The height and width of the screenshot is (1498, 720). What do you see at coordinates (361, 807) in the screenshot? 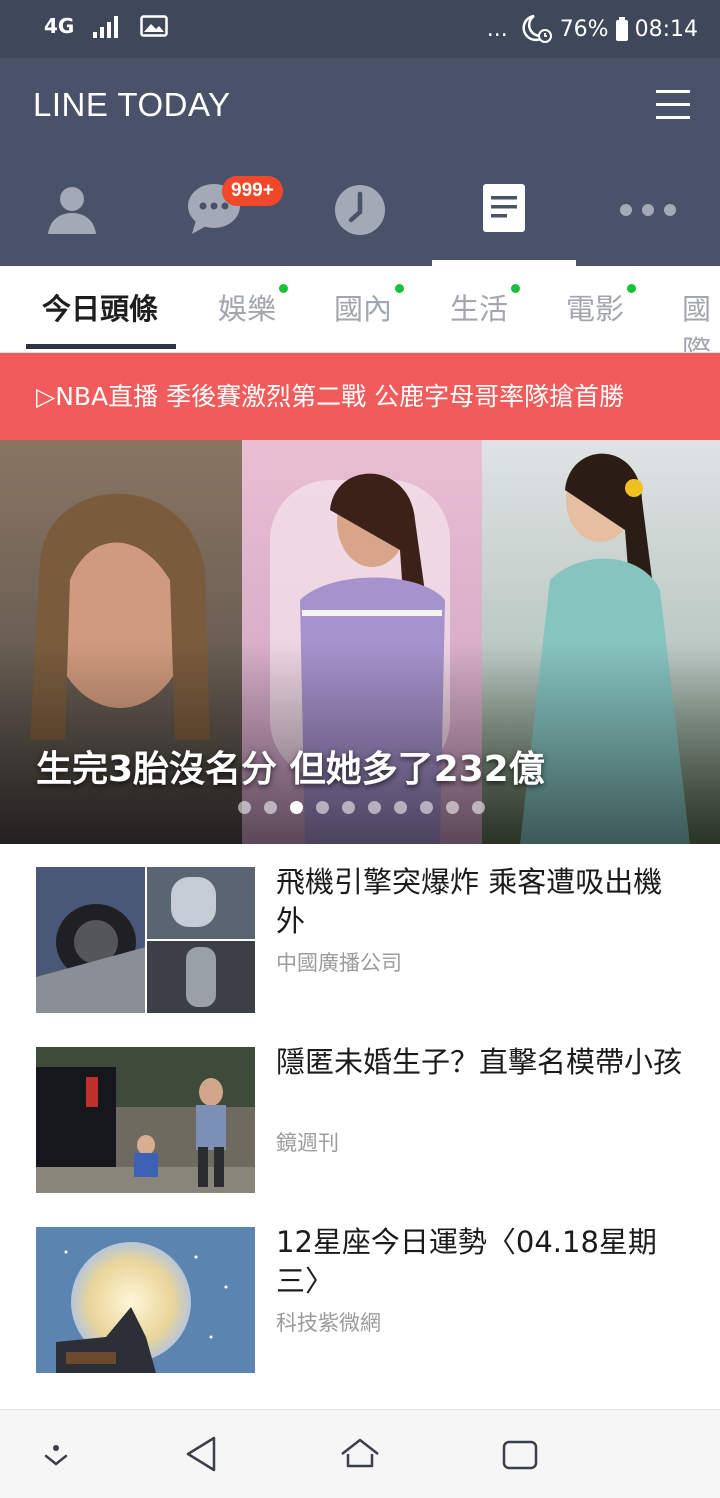
I see `carousel-dots` at bounding box center [361, 807].